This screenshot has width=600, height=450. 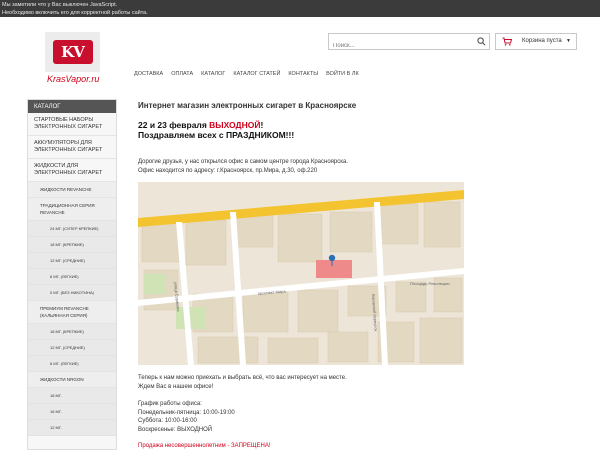 I want to click on site-logo: KV, so click(x=72, y=52).